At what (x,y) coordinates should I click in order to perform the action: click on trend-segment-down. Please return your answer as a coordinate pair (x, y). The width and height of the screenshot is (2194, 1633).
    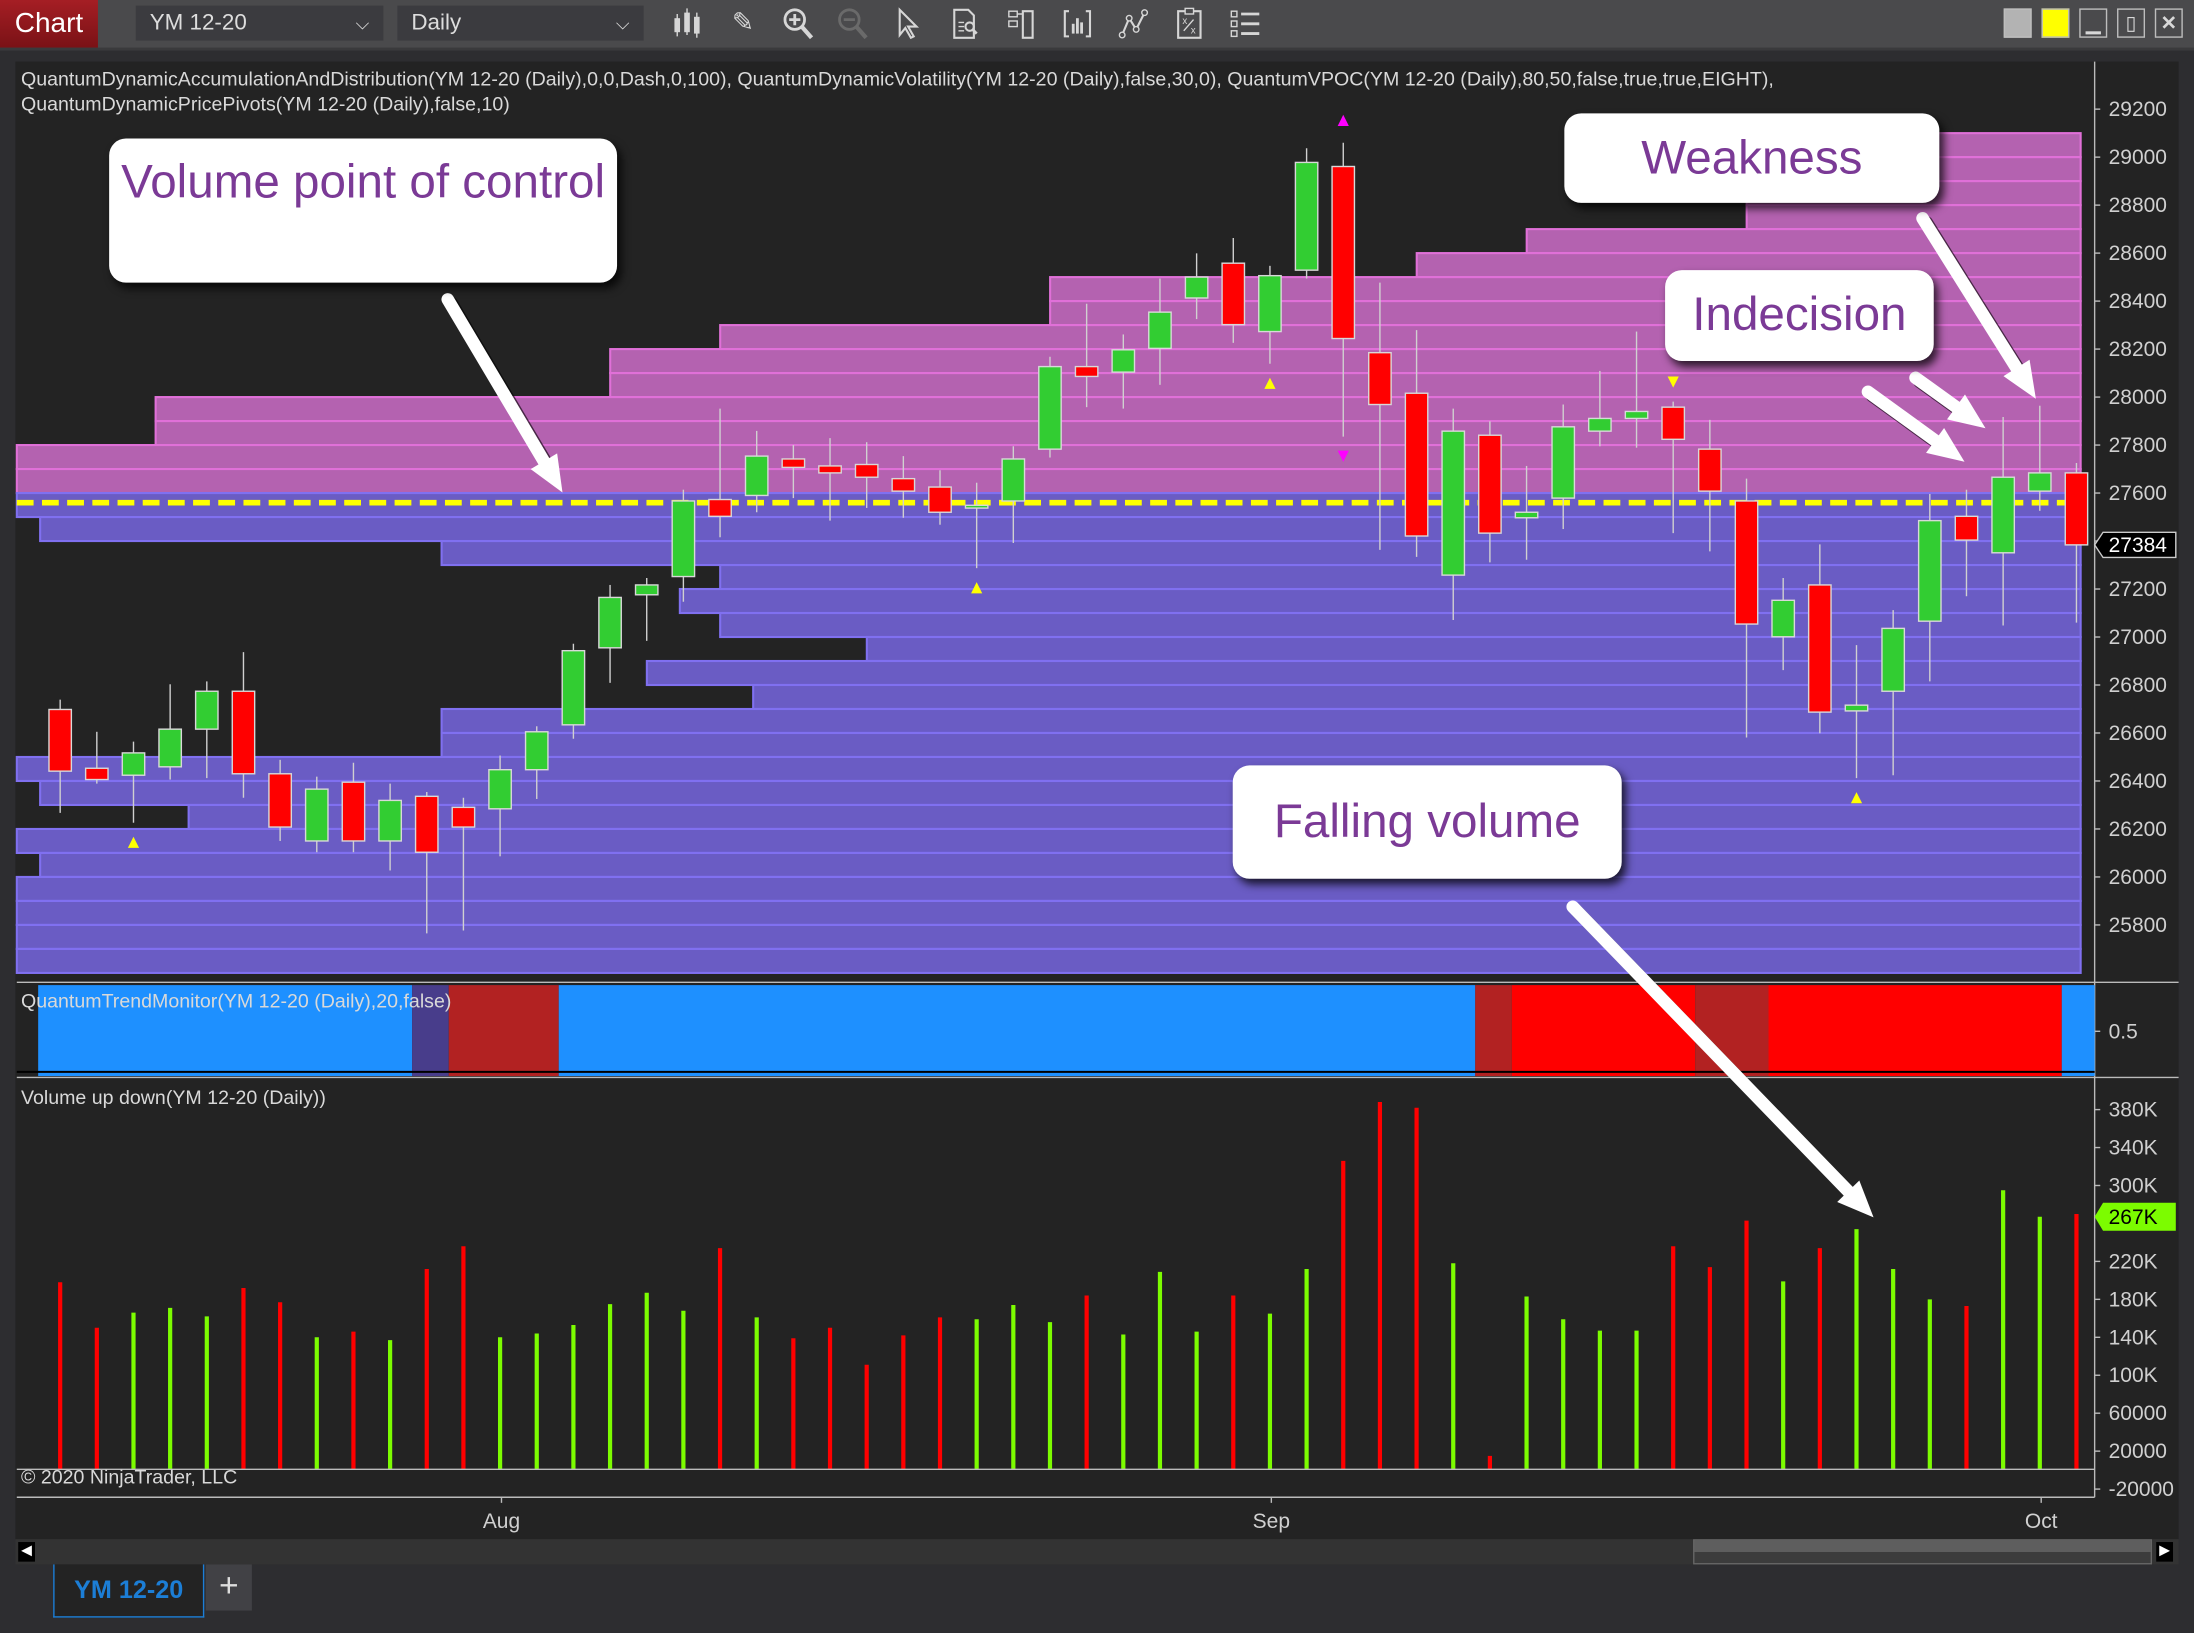
    Looking at the image, I should click on (1915, 1031).